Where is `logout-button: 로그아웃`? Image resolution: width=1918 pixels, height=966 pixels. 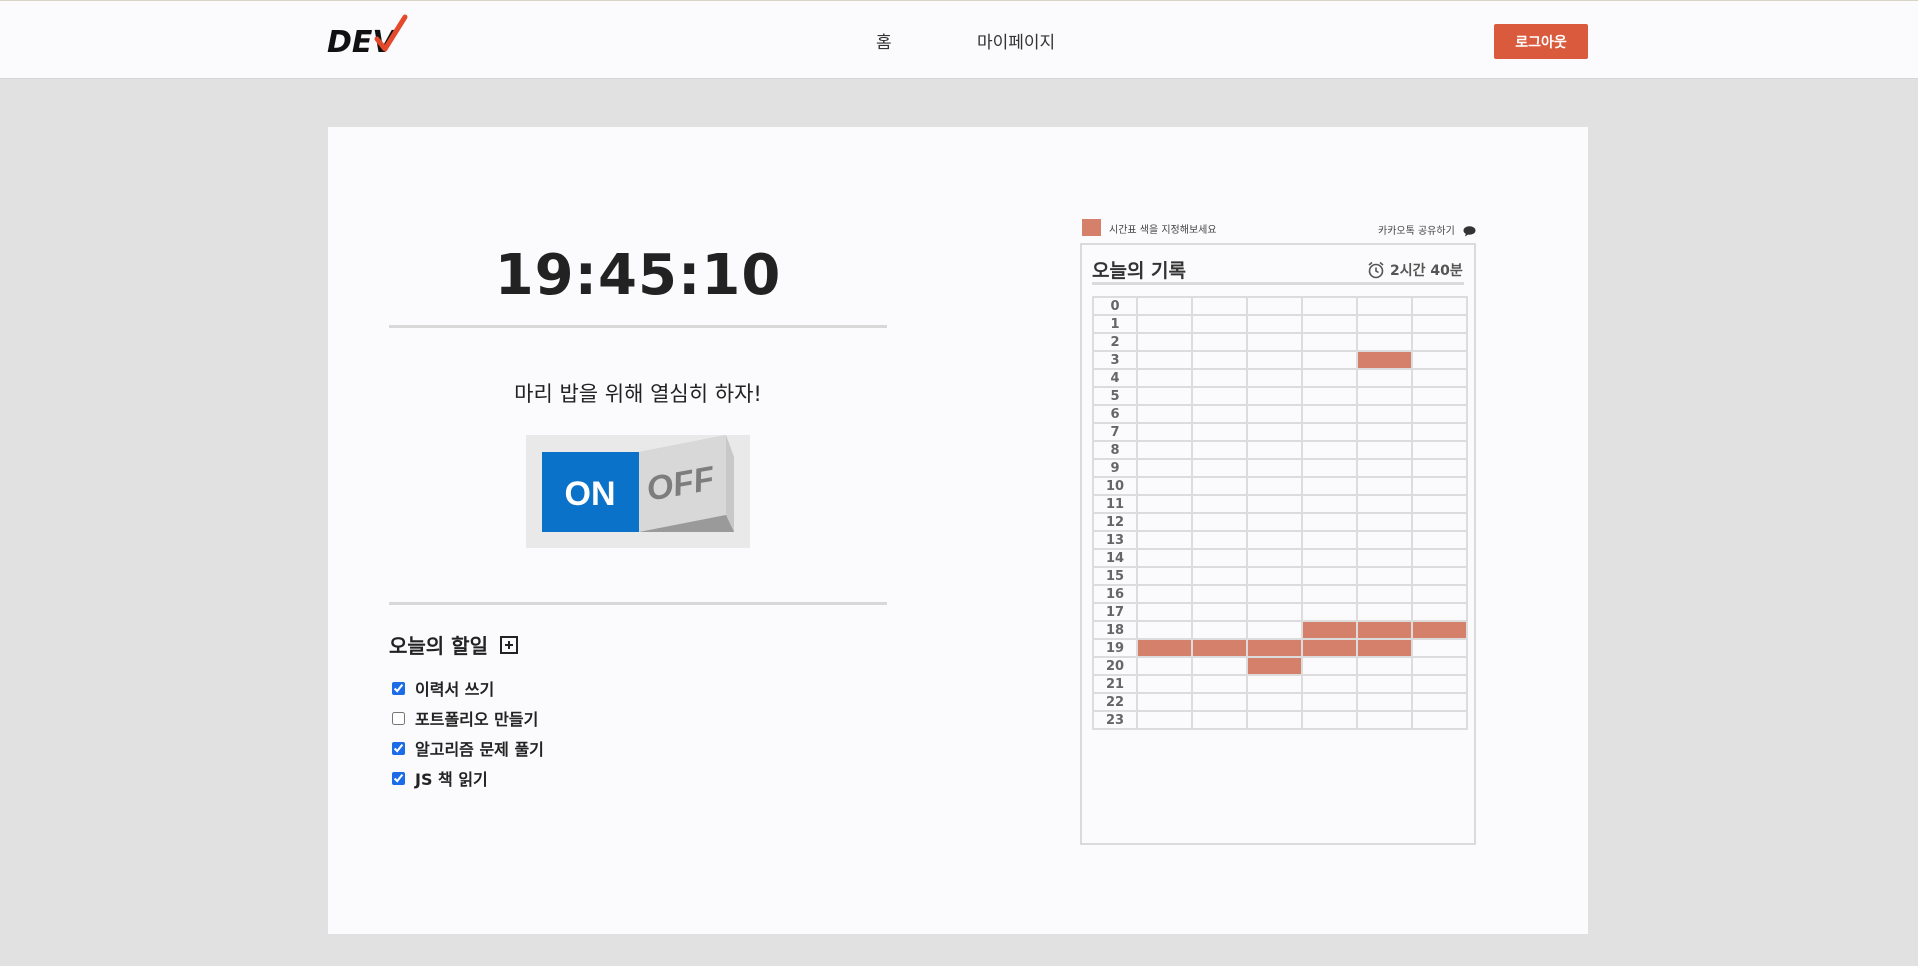
logout-button: 로그아웃 is located at coordinates (1541, 41).